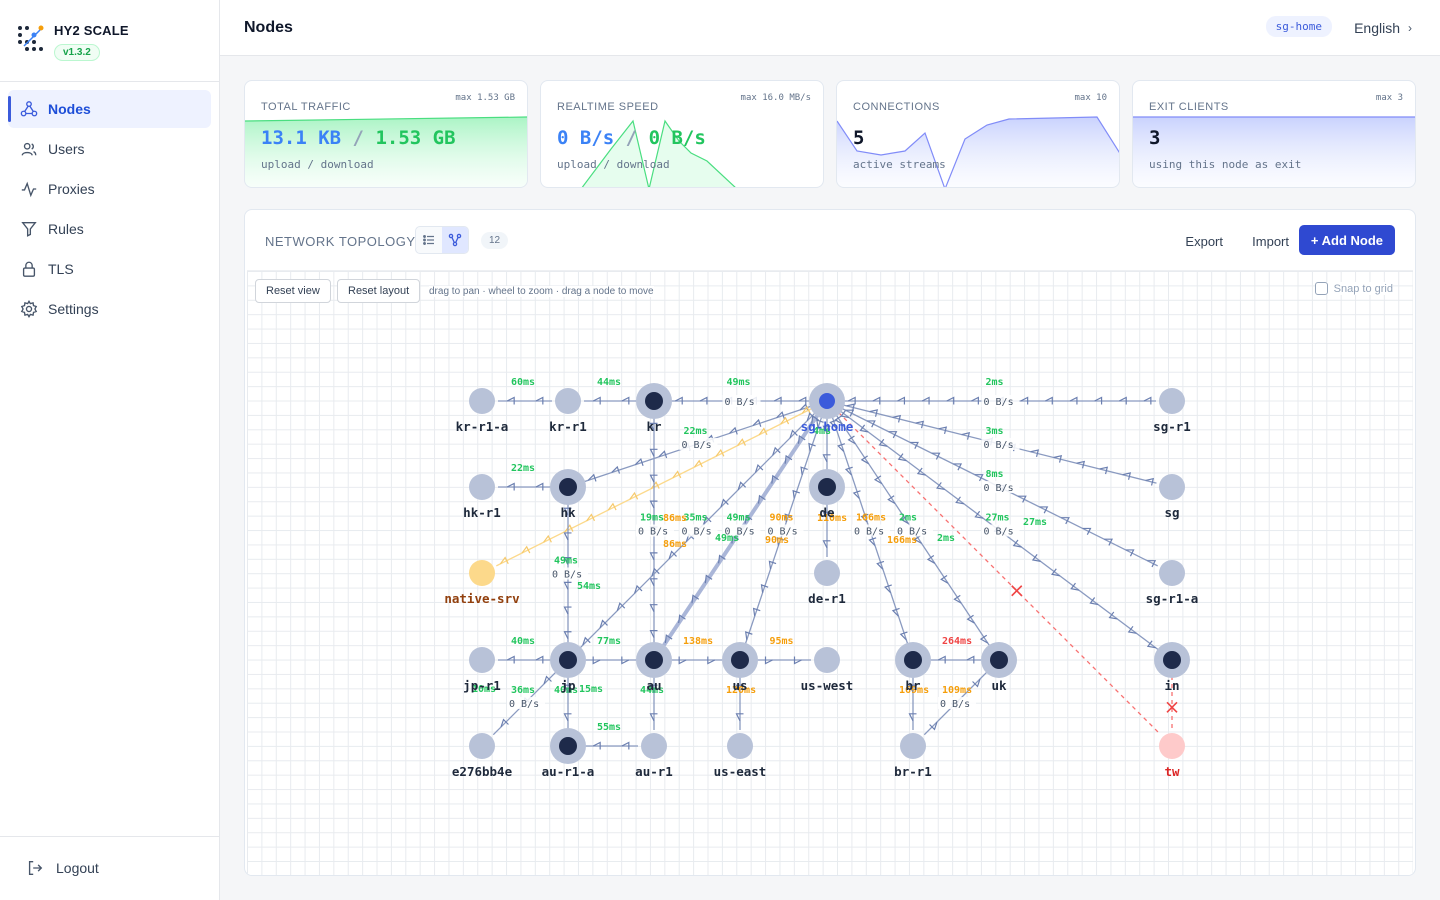  Describe the element at coordinates (69, 109) in the screenshot. I see `sidebar-item-label: Nodes` at that location.